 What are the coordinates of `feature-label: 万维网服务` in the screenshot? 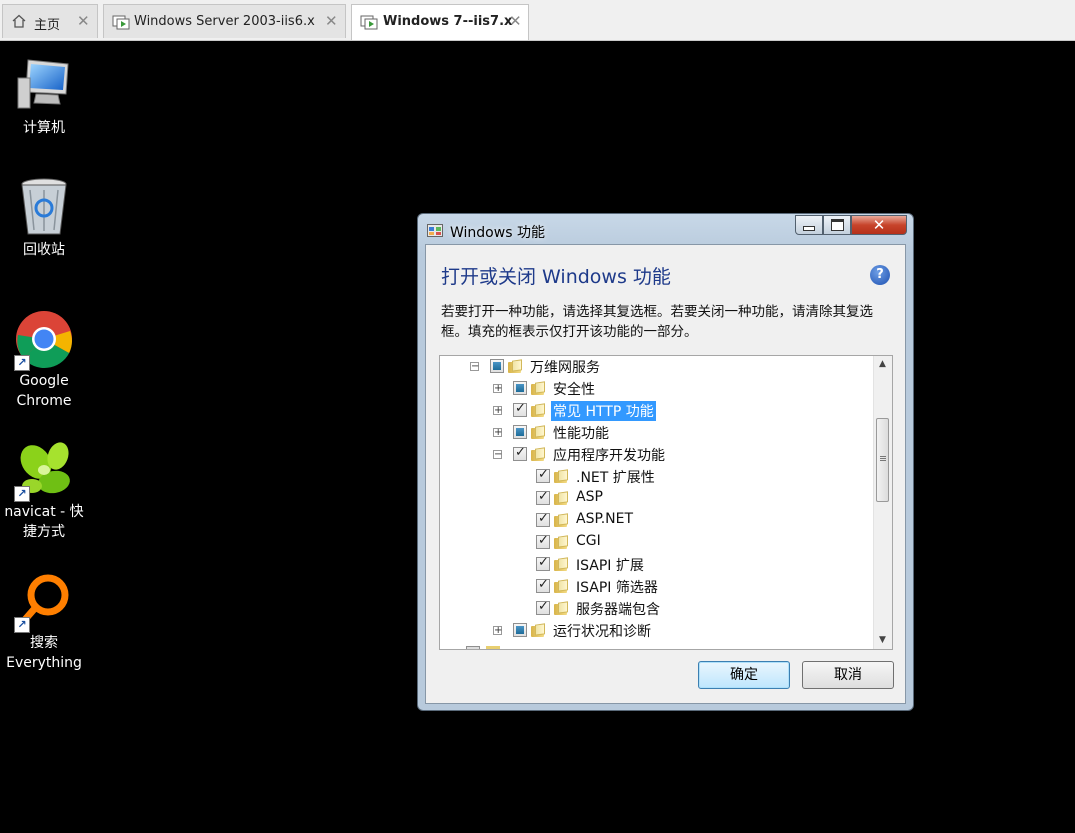 It's located at (565, 368).